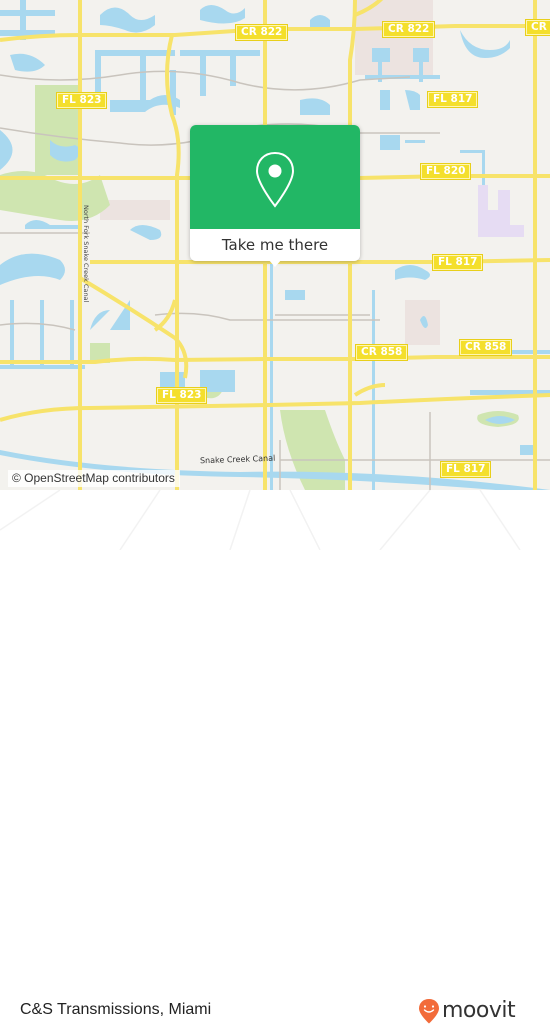 The height and width of the screenshot is (1024, 550). I want to click on footer-background-pattern, so click(260, 520).